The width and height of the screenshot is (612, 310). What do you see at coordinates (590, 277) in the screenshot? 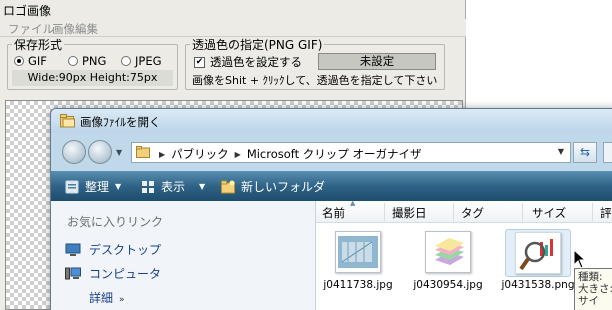
I see `tooltip-type: 種類:` at bounding box center [590, 277].